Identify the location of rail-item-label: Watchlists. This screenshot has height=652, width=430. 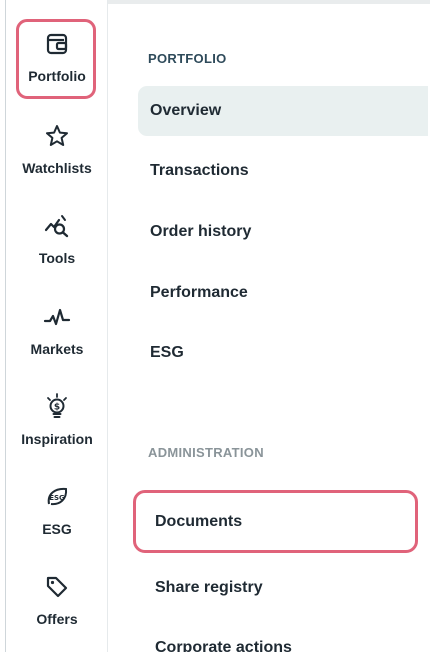
(57, 168).